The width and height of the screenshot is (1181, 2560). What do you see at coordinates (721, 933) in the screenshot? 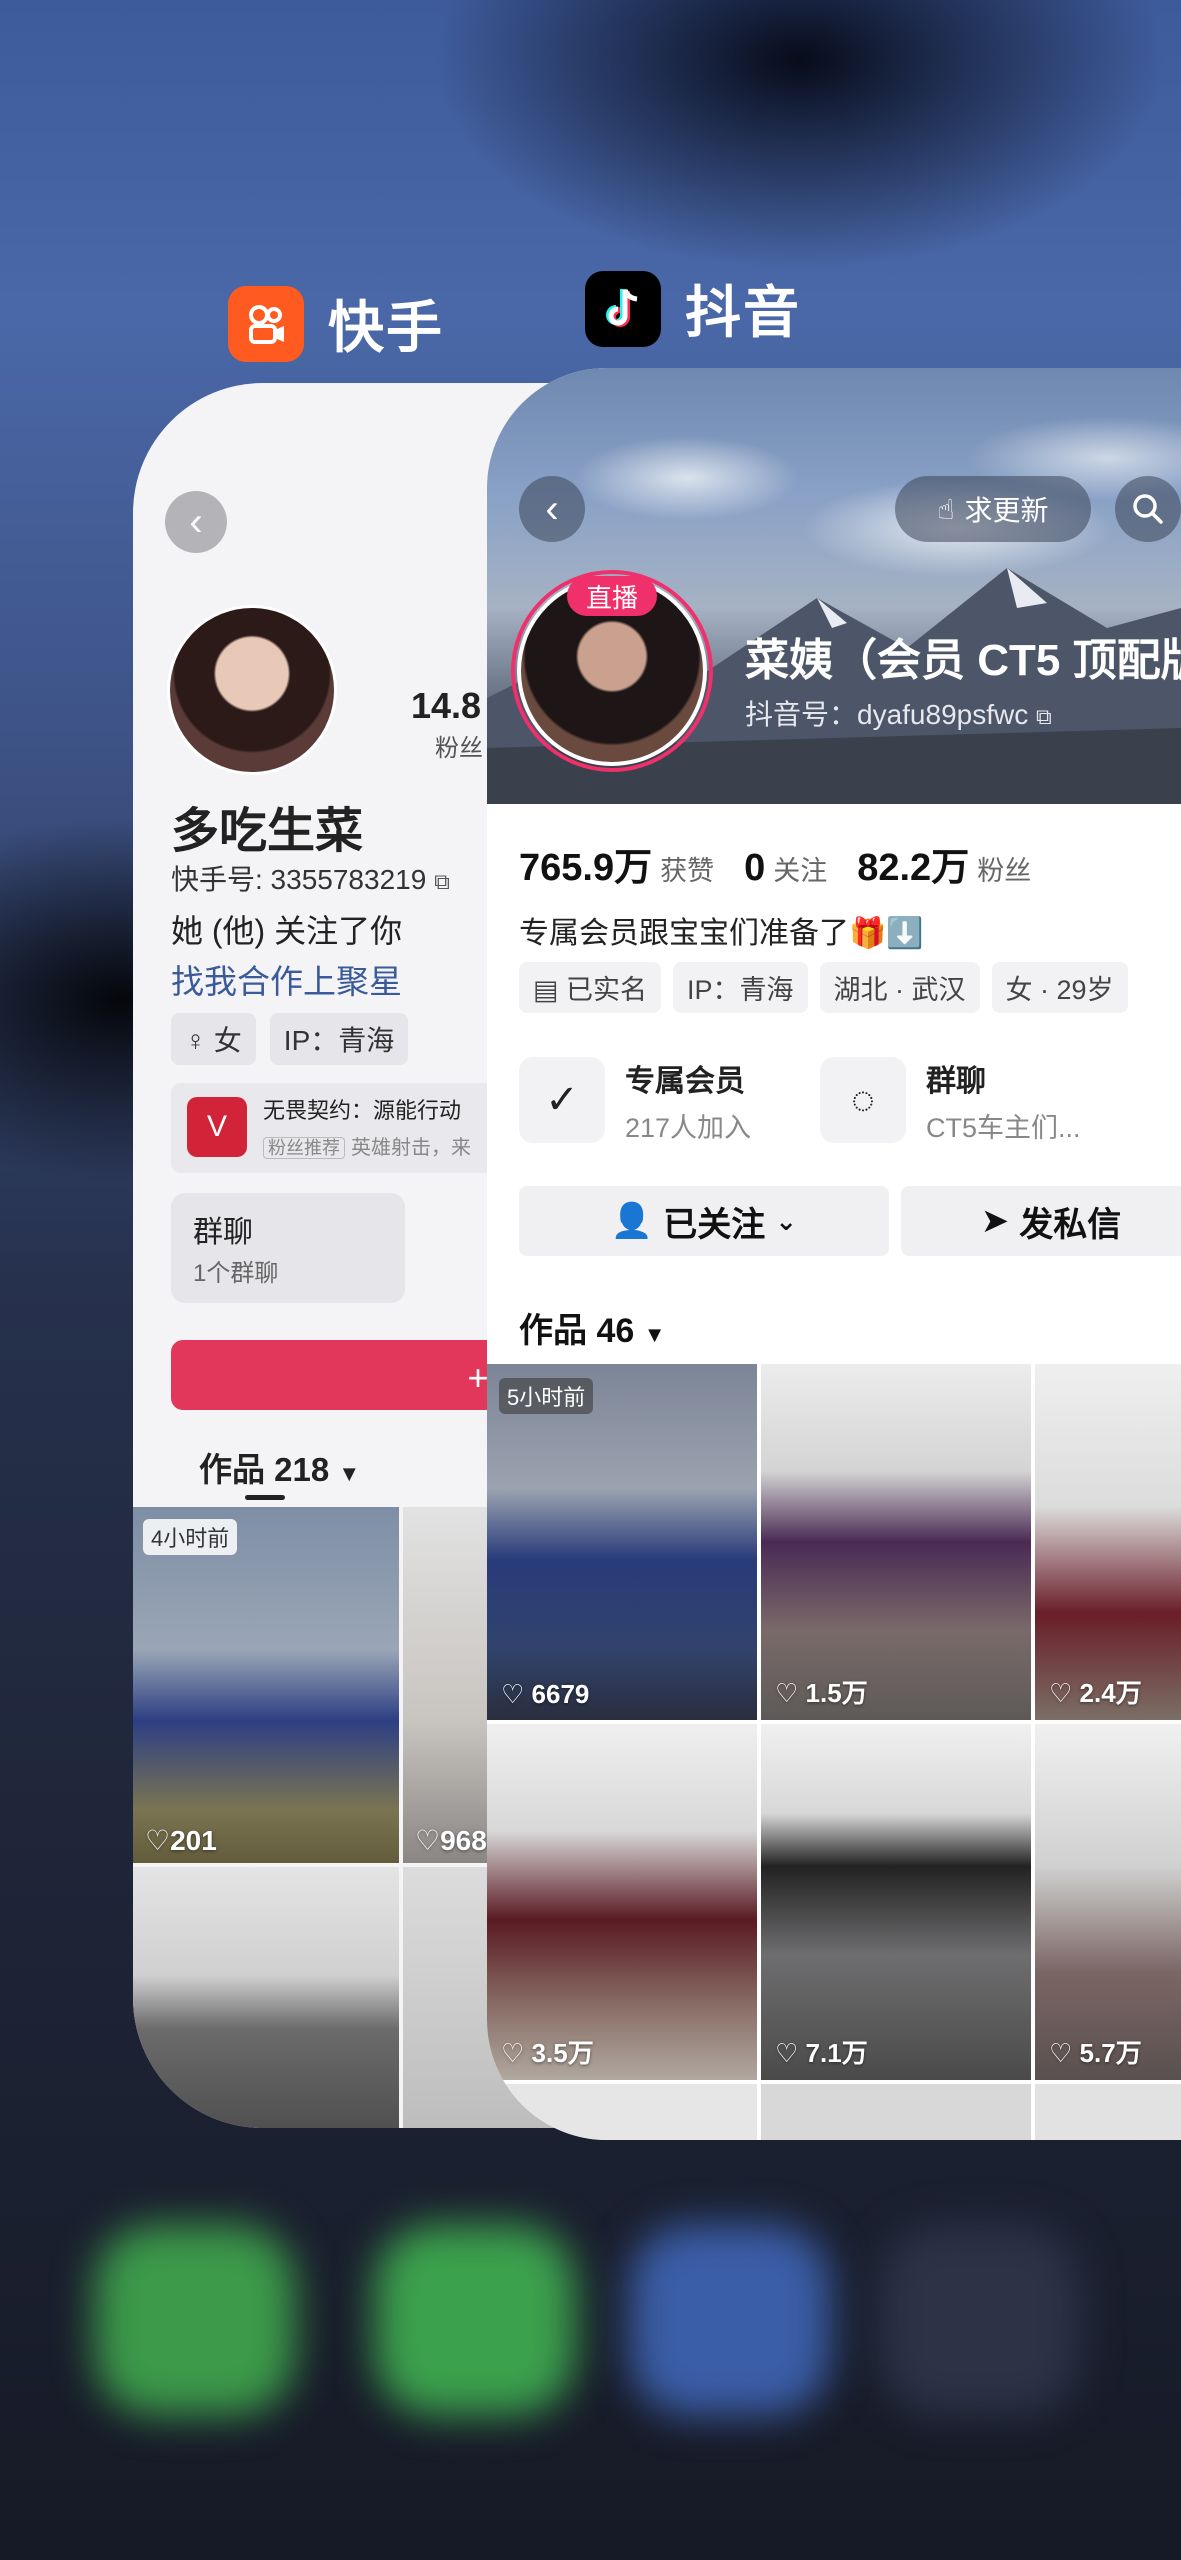
I see `profile-bio: 专属会员跟宝宝们准备了🎁⬇️` at bounding box center [721, 933].